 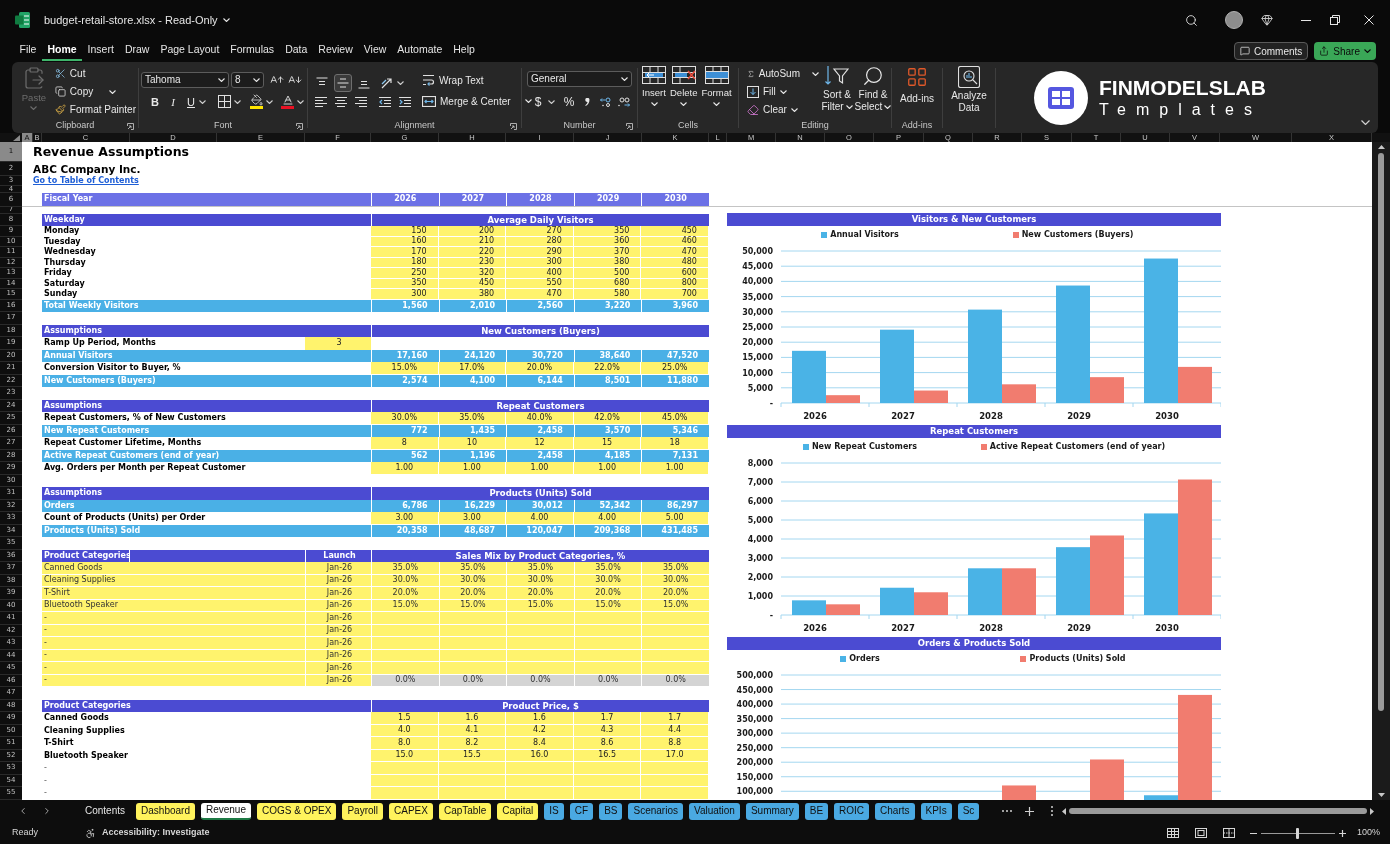 What do you see at coordinates (754, 690) in the screenshot?
I see `y-tick-label: 450,000` at bounding box center [754, 690].